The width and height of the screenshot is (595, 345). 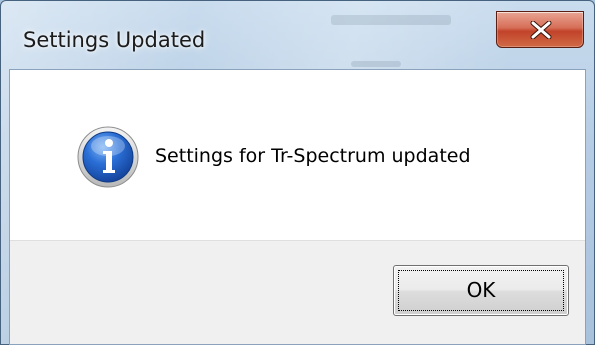 I want to click on close-x-icon, so click(x=541, y=30).